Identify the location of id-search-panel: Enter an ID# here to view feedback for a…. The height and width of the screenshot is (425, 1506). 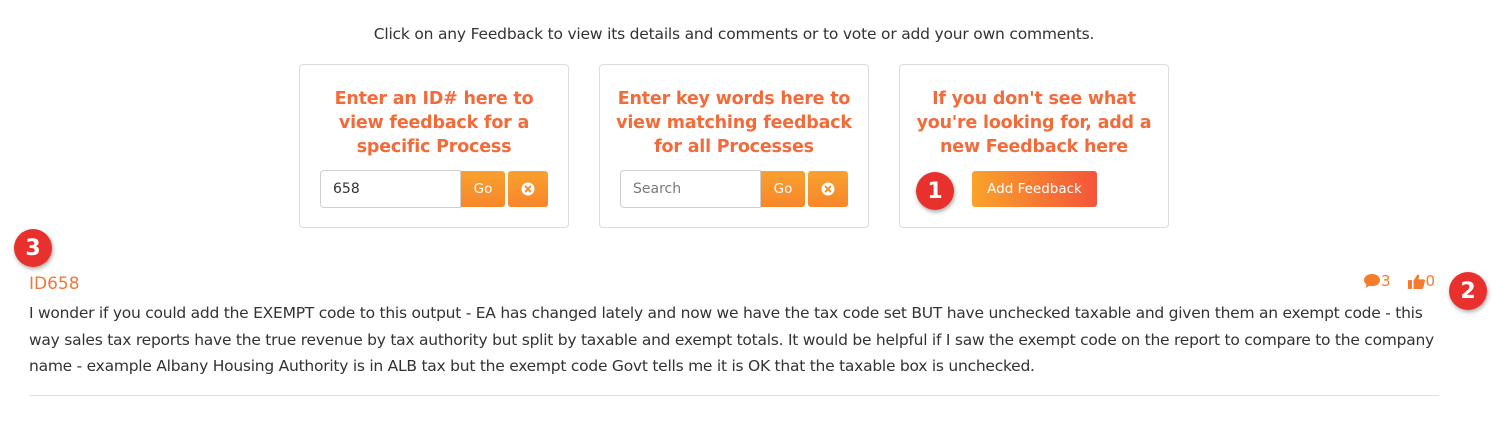
(434, 146).